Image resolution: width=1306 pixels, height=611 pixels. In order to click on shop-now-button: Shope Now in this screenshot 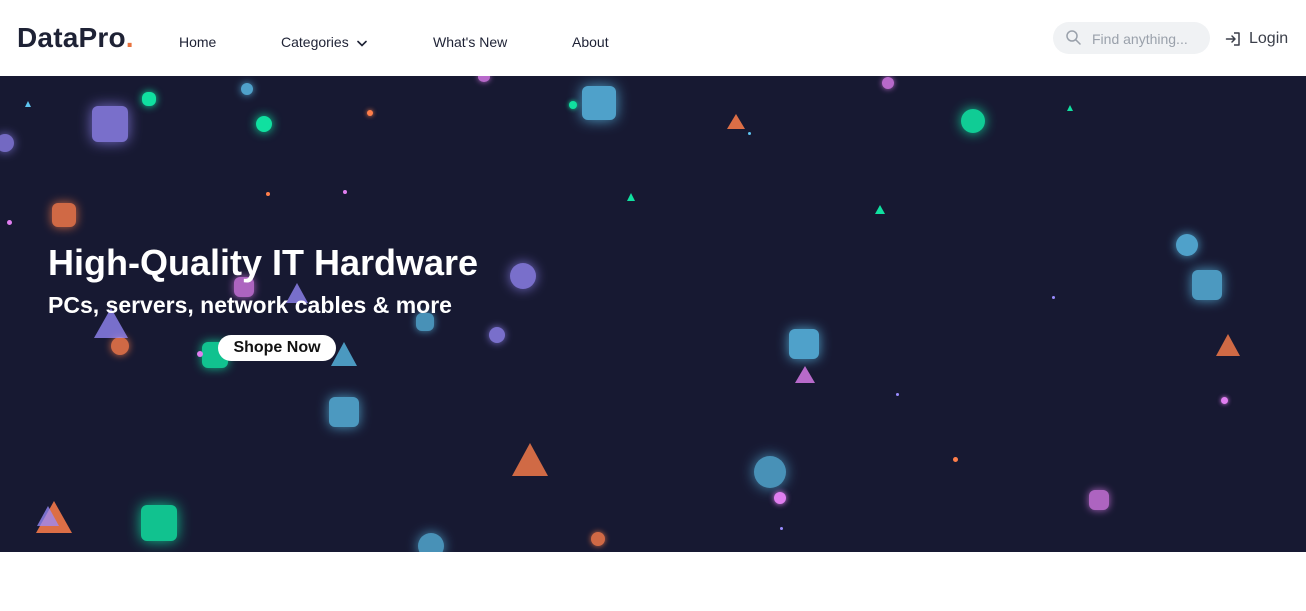, I will do `click(277, 348)`.